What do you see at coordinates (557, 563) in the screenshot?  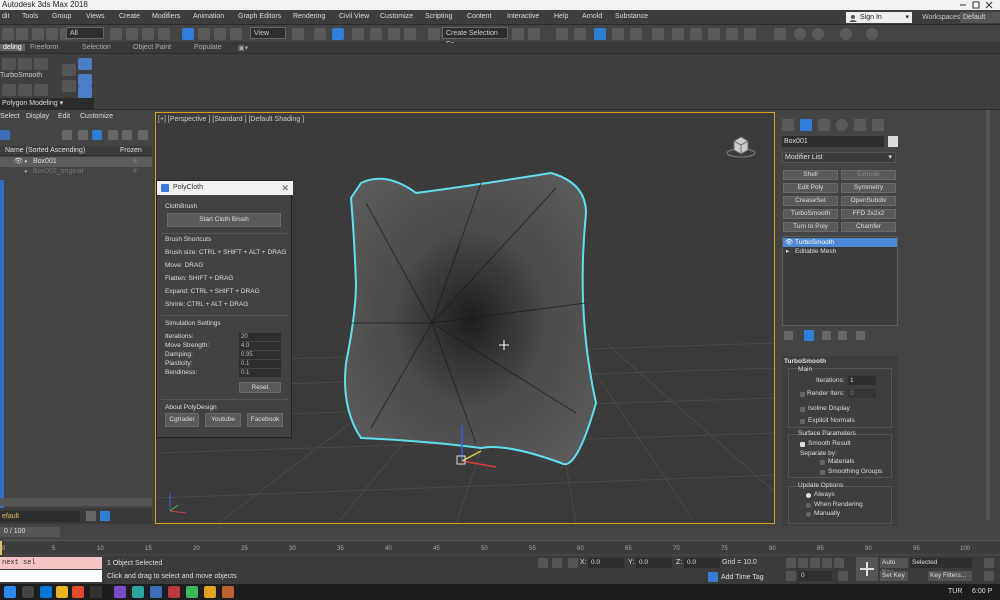 I see `selection-lock-icon` at bounding box center [557, 563].